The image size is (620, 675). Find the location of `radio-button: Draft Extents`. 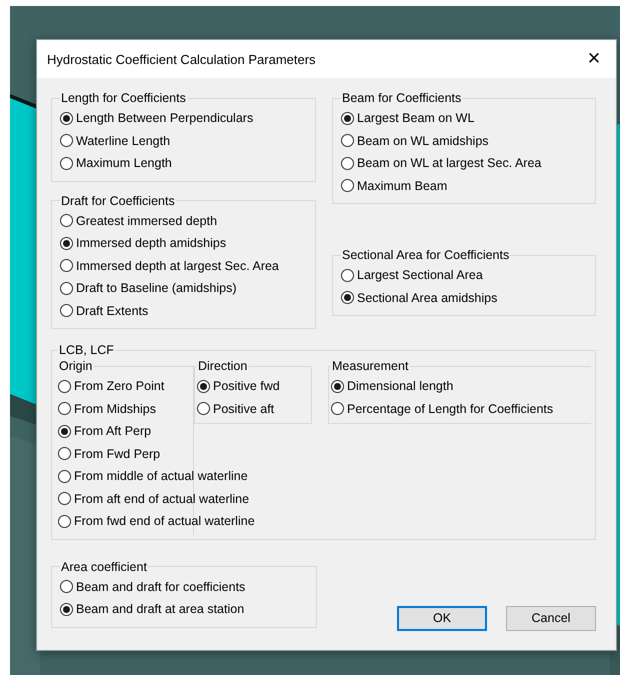

radio-button: Draft Extents is located at coordinates (104, 311).